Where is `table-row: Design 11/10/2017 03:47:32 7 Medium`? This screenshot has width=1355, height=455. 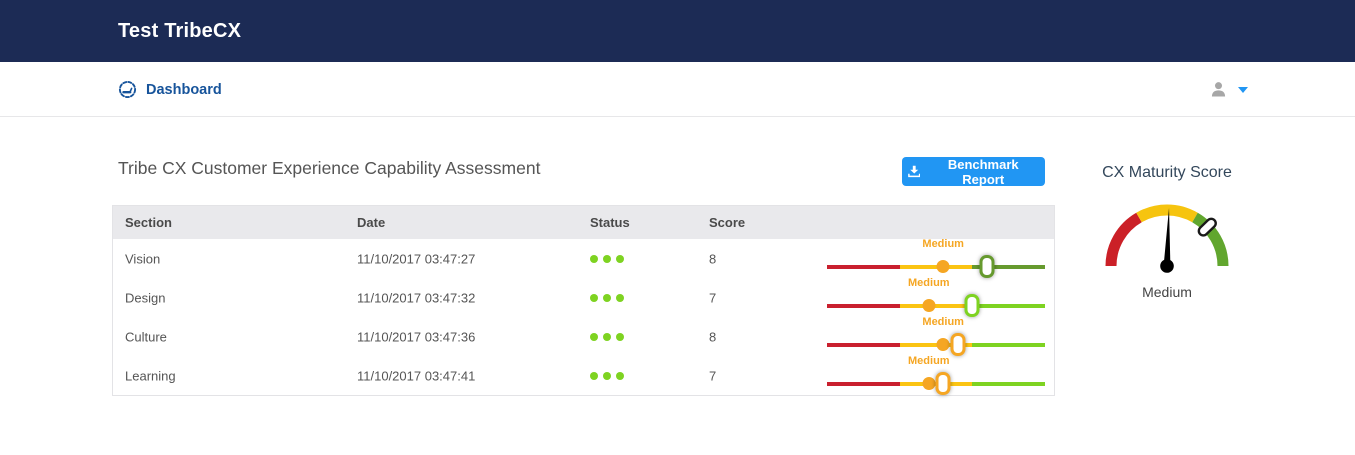 table-row: Design 11/10/2017 03:47:32 7 Medium is located at coordinates (583, 297).